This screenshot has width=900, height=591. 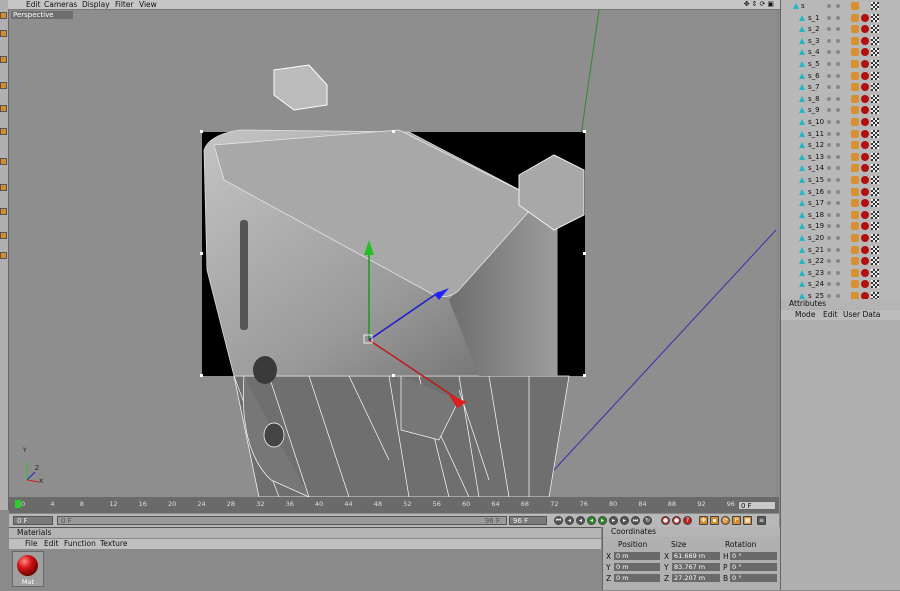 What do you see at coordinates (635, 520) in the screenshot?
I see `goto-end-icon: ⏭` at bounding box center [635, 520].